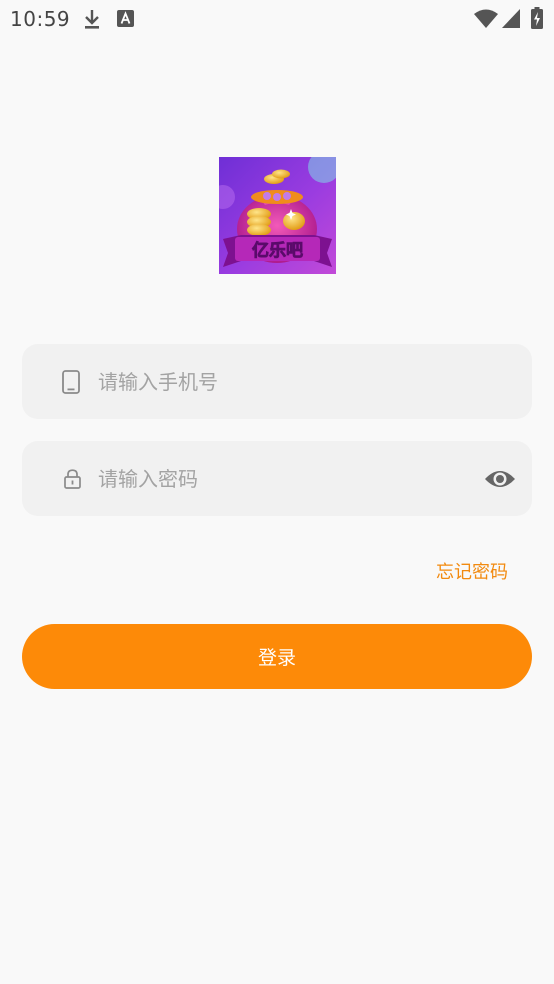  Describe the element at coordinates (486, 20) in the screenshot. I see `wifi-icon` at that location.